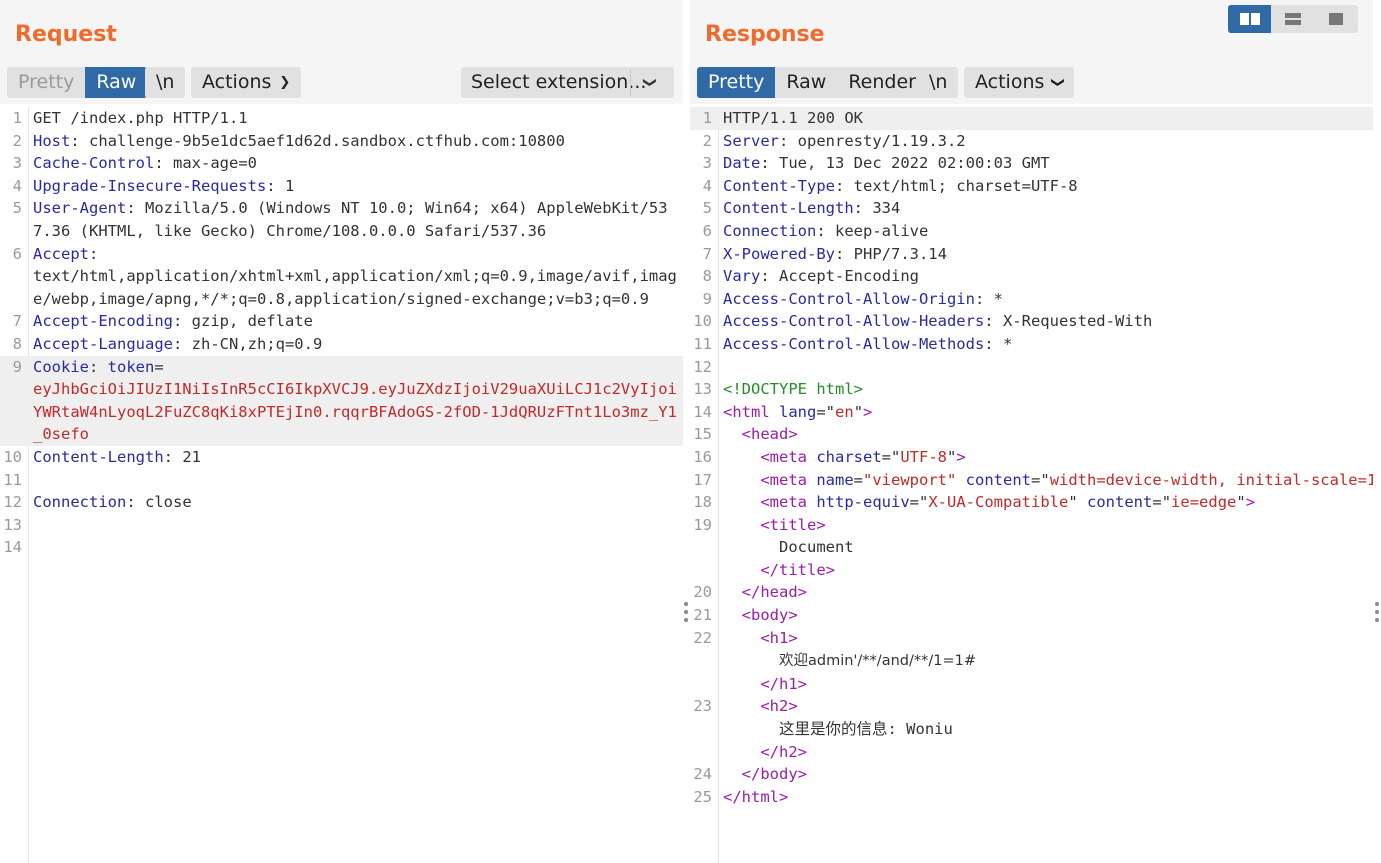 This screenshot has width=1381, height=863. I want to click on line-number: 1, so click(707, 118).